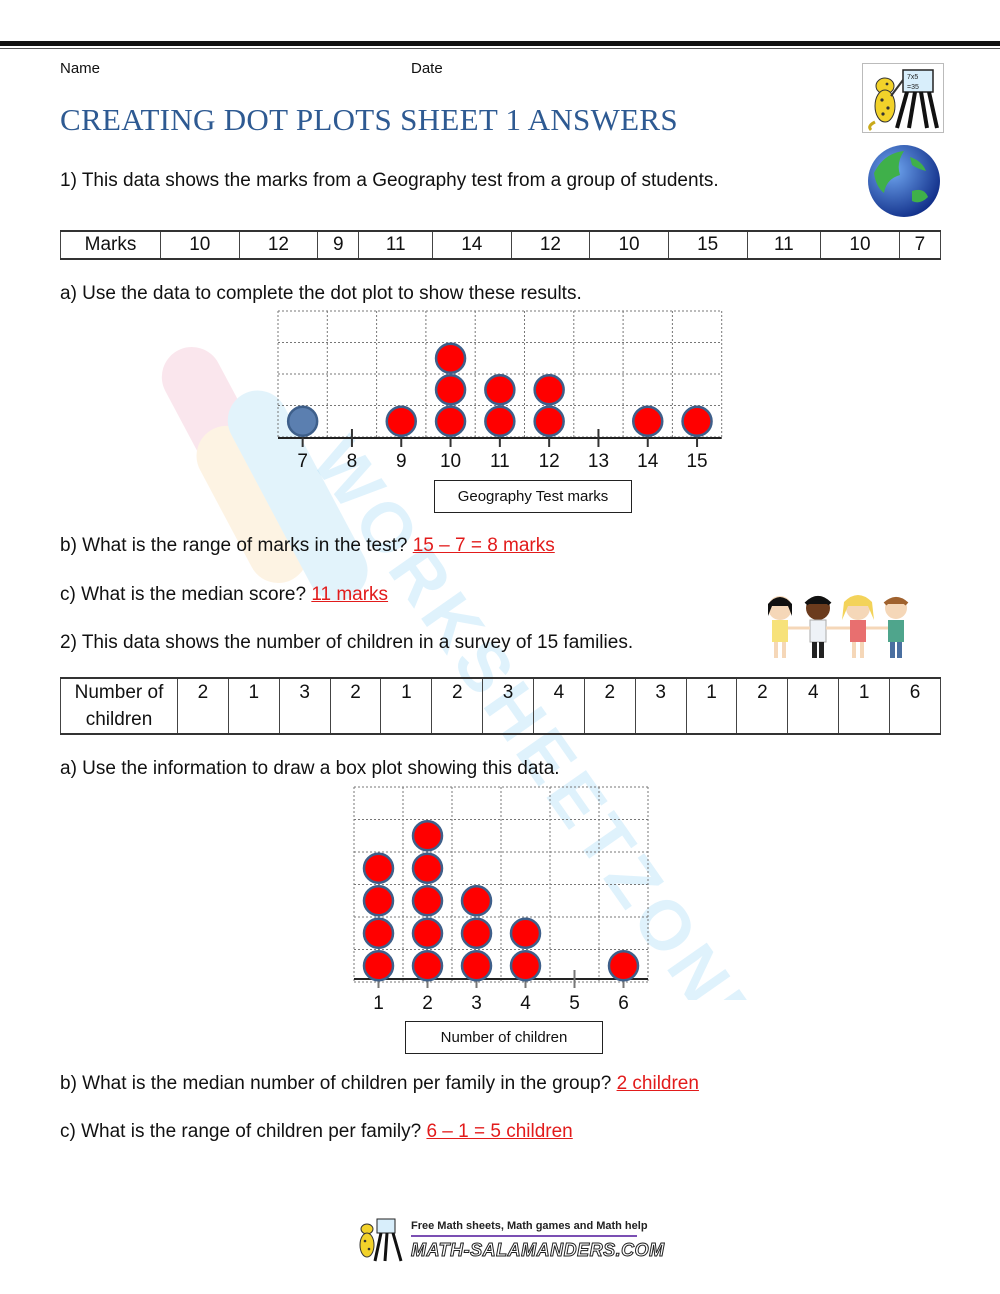 The width and height of the screenshot is (1000, 1294). I want to click on x-tick-label: 1, so click(378, 1003).